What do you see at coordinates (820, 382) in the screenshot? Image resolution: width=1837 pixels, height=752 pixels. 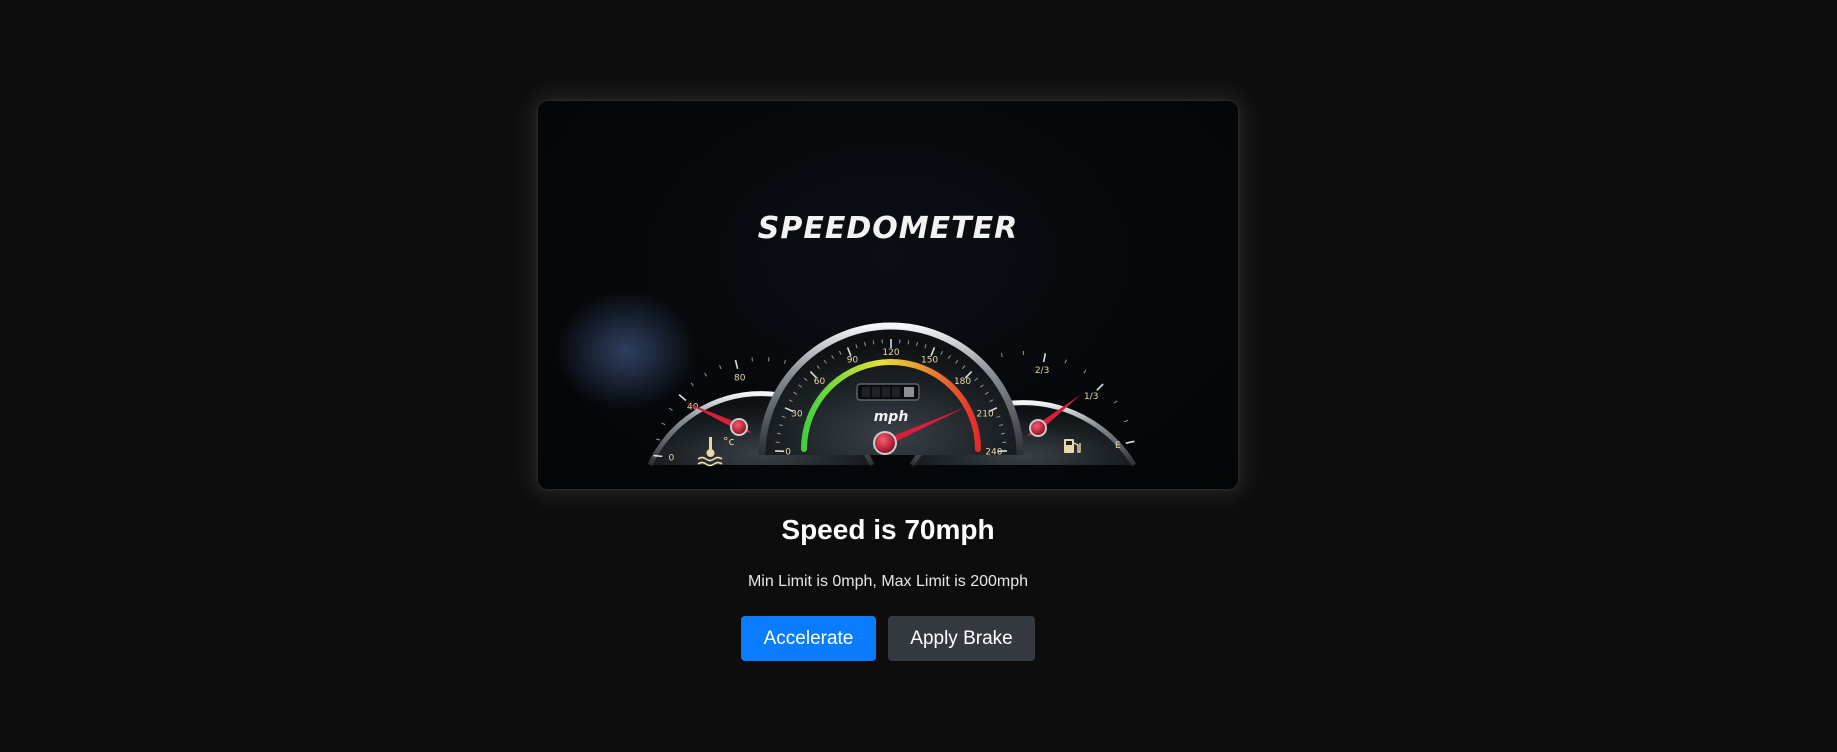 I see `speed-tick-label: 60` at bounding box center [820, 382].